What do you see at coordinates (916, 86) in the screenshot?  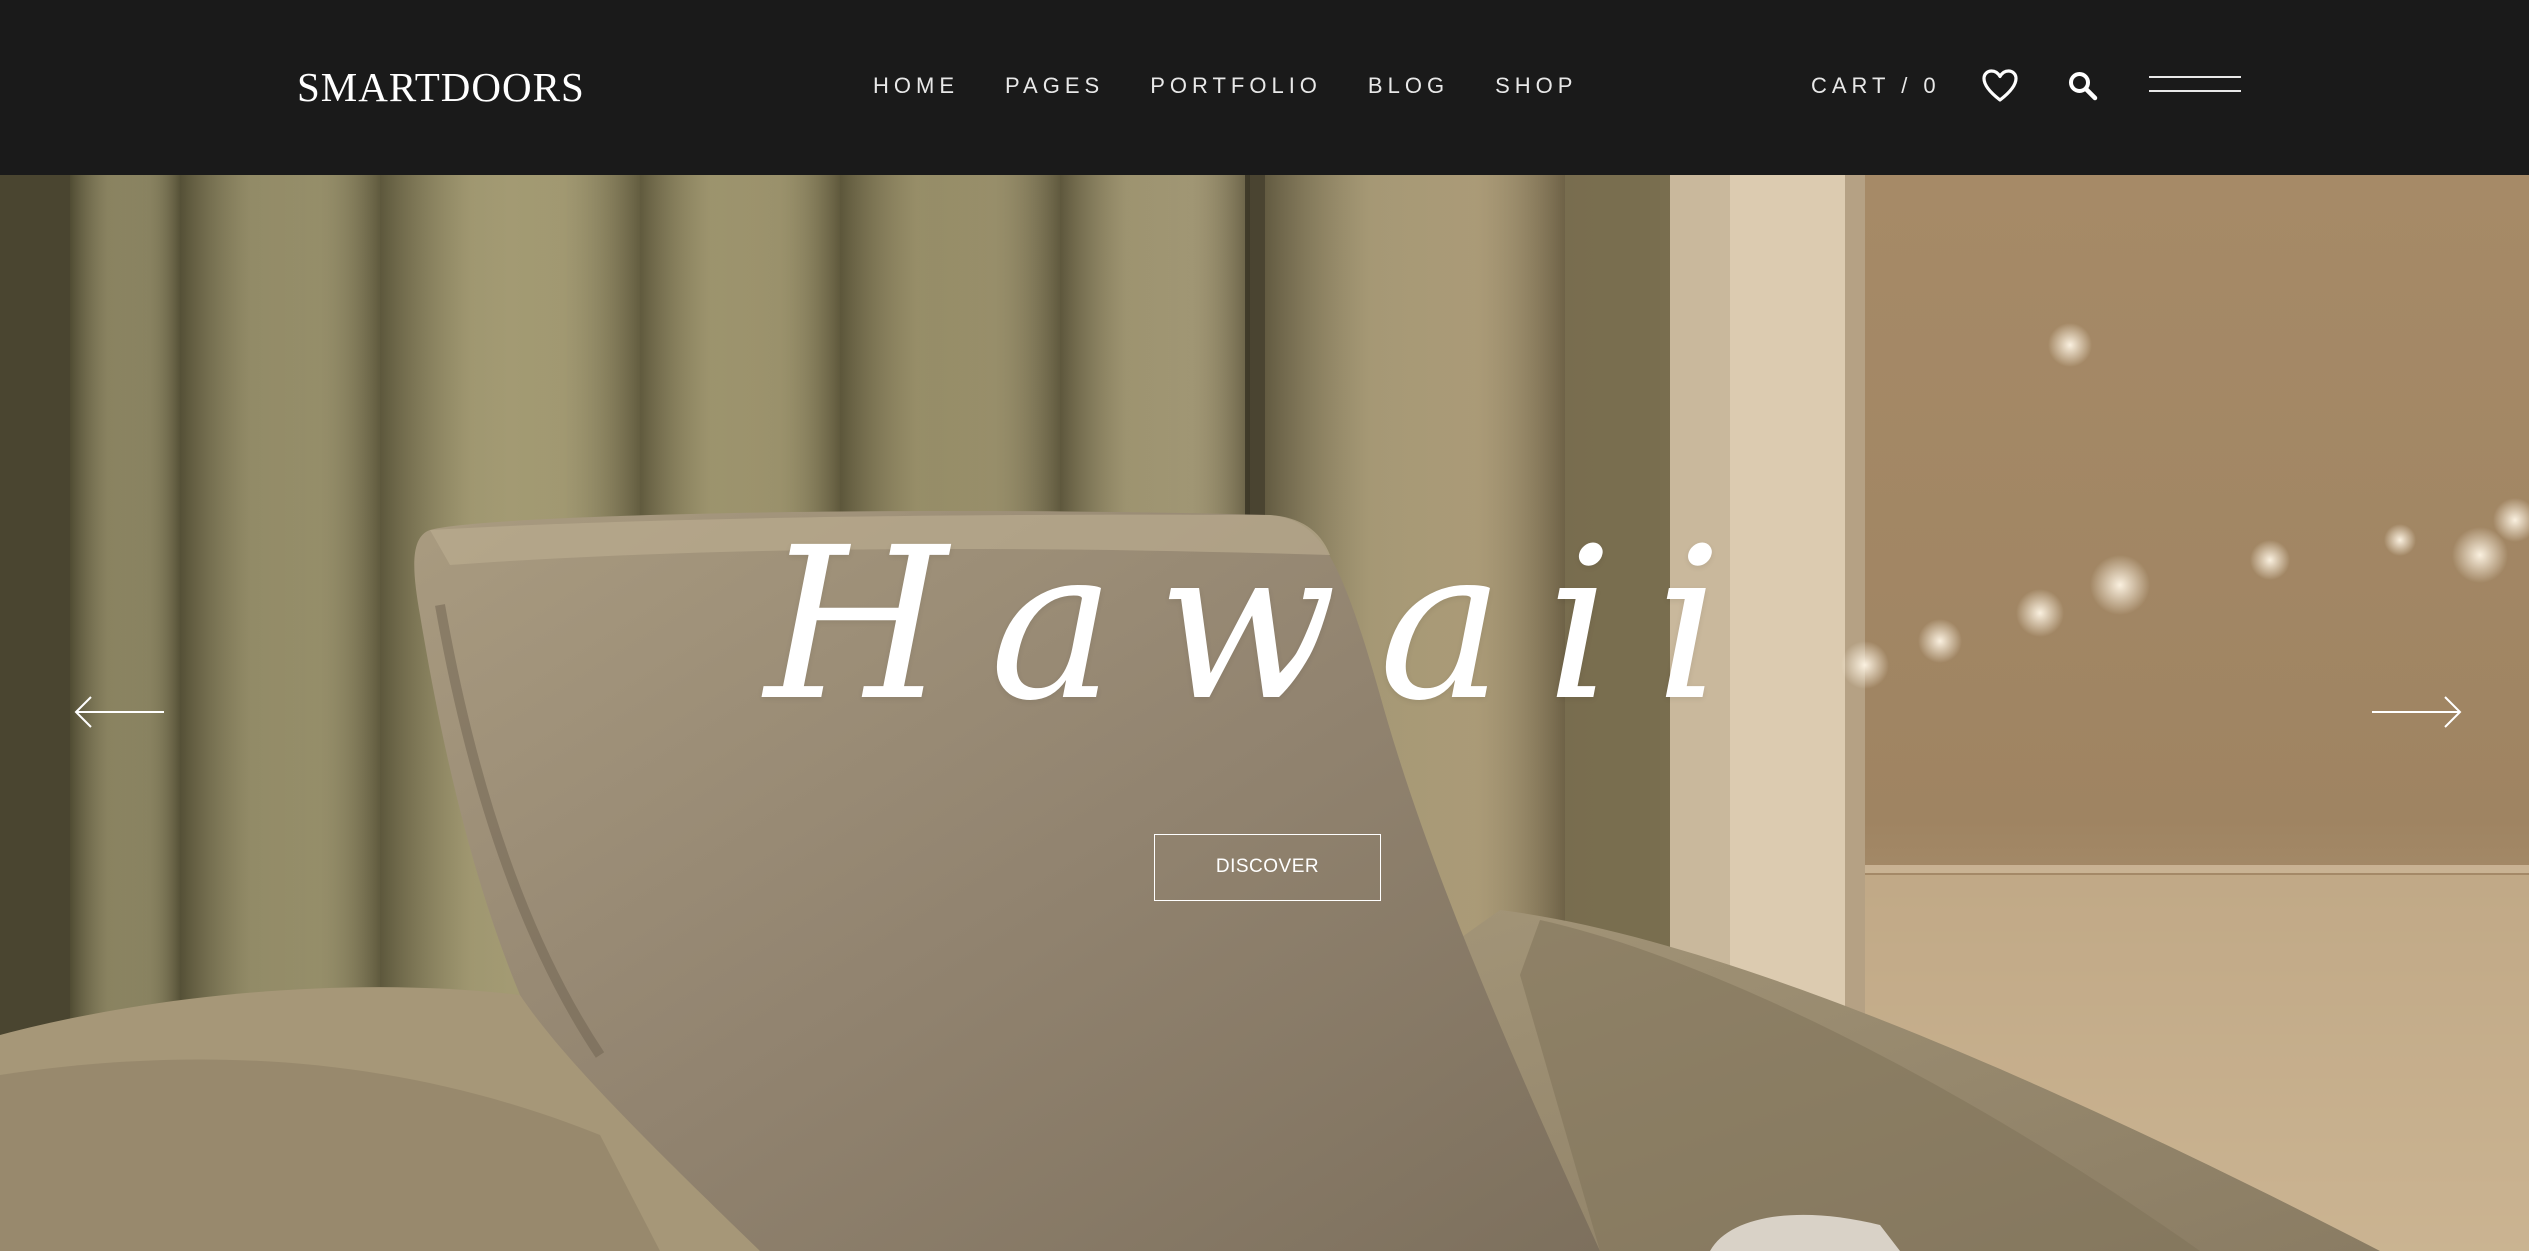 I see `nav-item-home: HOME` at bounding box center [916, 86].